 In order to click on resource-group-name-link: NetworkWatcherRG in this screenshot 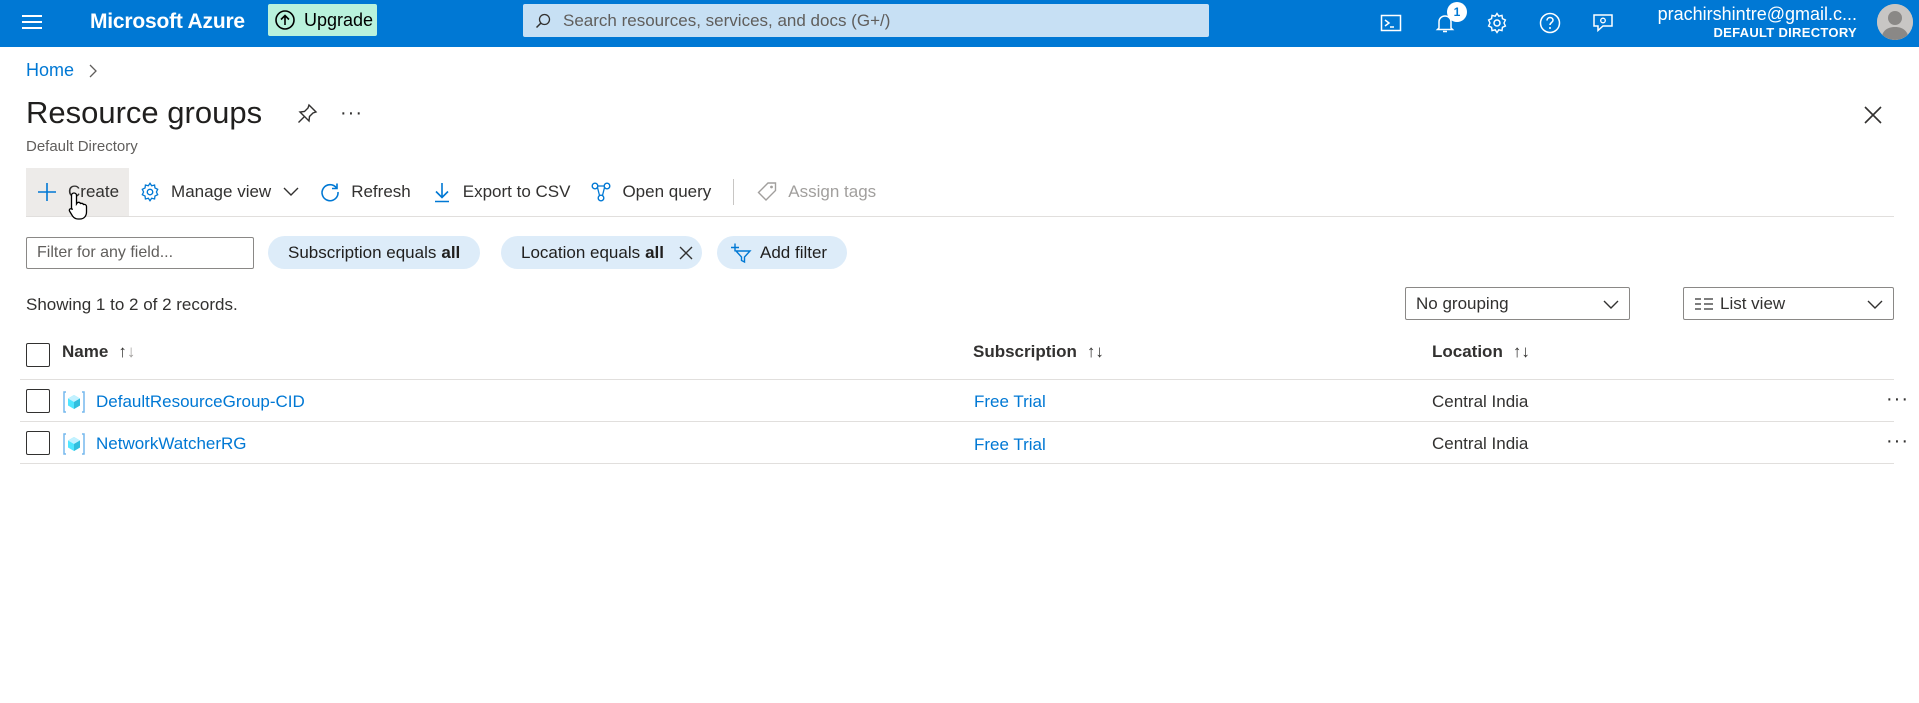, I will do `click(171, 444)`.